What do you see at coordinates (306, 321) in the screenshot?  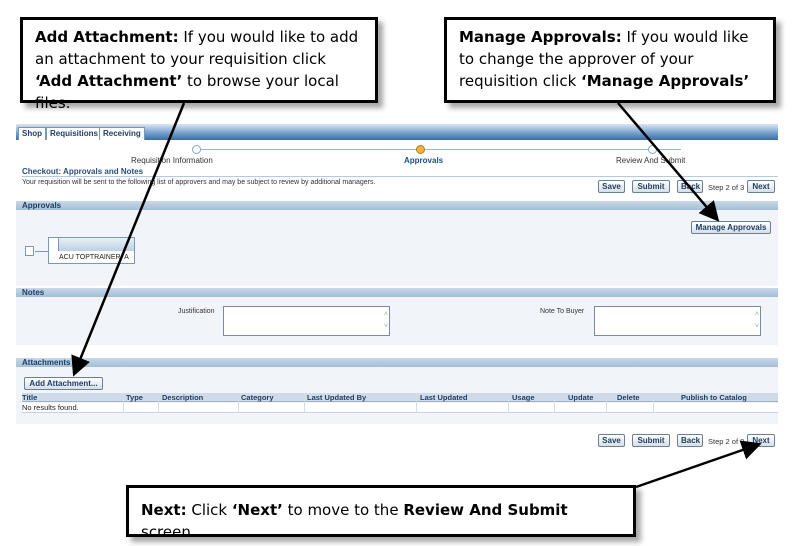 I see `justification-field: ˄ ˅` at bounding box center [306, 321].